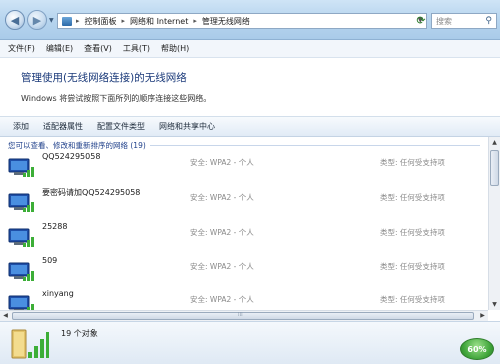 The width and height of the screenshot is (500, 364). What do you see at coordinates (187, 126) in the screenshot?
I see `network-sharing-center-button: 网络和共享中心` at bounding box center [187, 126].